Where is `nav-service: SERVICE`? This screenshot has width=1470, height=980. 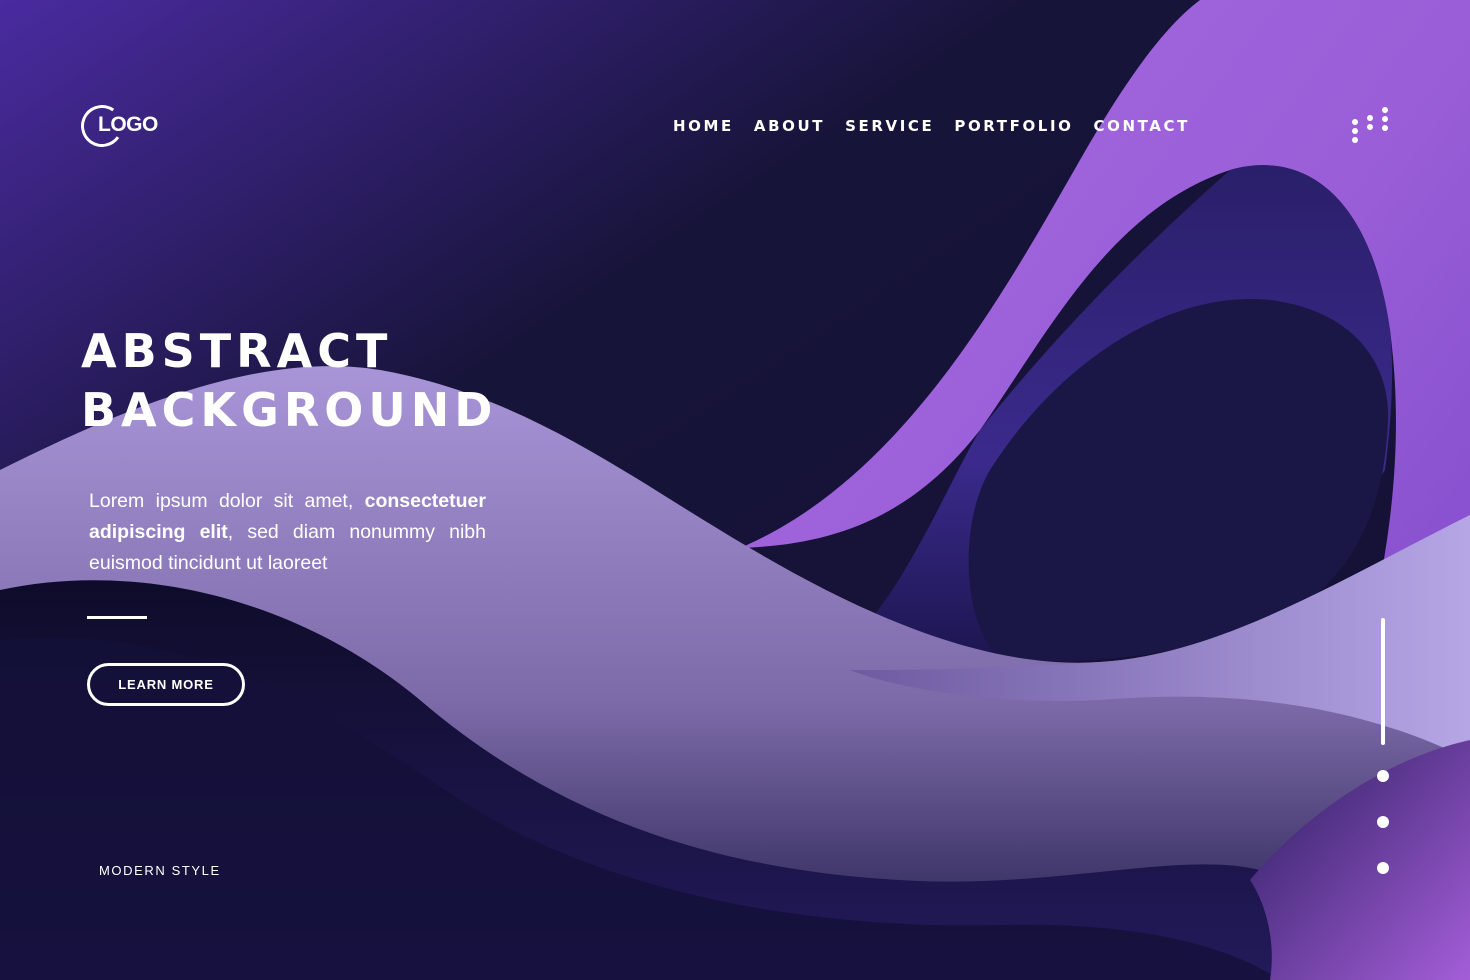 nav-service: SERVICE is located at coordinates (889, 126).